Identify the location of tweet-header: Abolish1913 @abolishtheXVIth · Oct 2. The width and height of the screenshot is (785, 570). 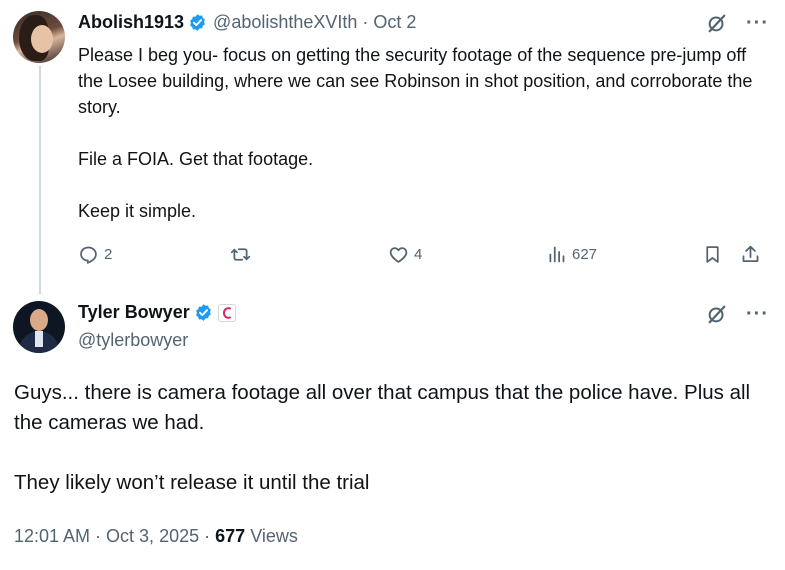
(247, 22).